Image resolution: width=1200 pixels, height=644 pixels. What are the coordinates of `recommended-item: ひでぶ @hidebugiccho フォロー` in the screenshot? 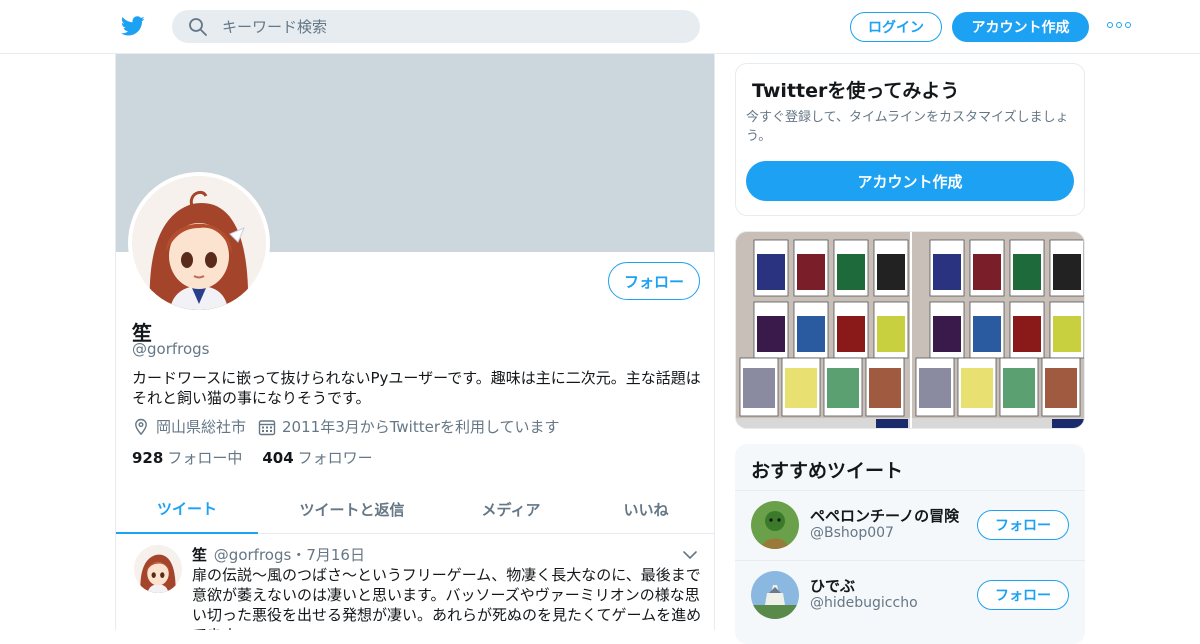 It's located at (910, 595).